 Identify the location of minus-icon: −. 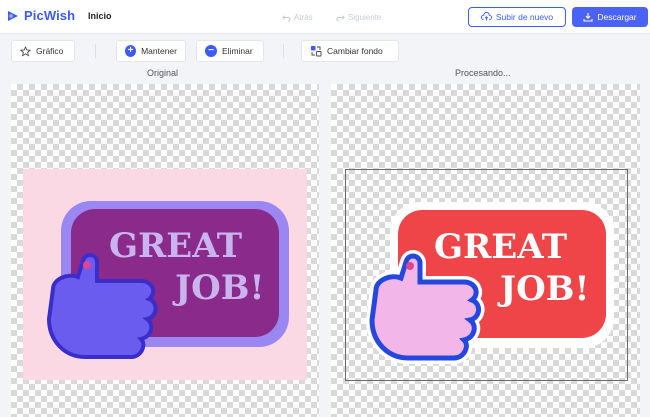
(211, 51).